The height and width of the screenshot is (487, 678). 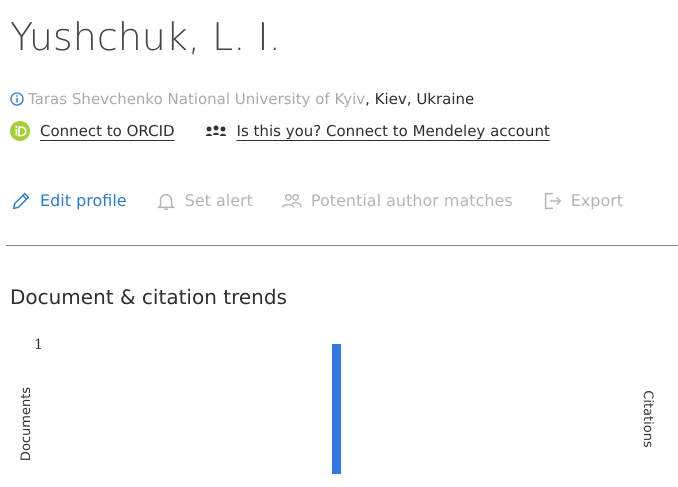 What do you see at coordinates (148, 297) in the screenshot?
I see `section-title: Document & citation trends` at bounding box center [148, 297].